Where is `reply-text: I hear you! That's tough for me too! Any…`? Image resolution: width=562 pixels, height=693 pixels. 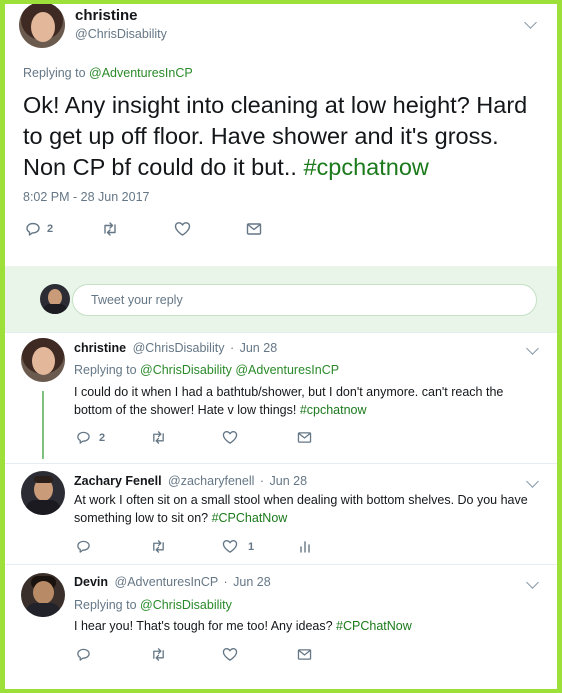
reply-text: I hear you! That's tough for me too! Any… is located at coordinates (304, 626).